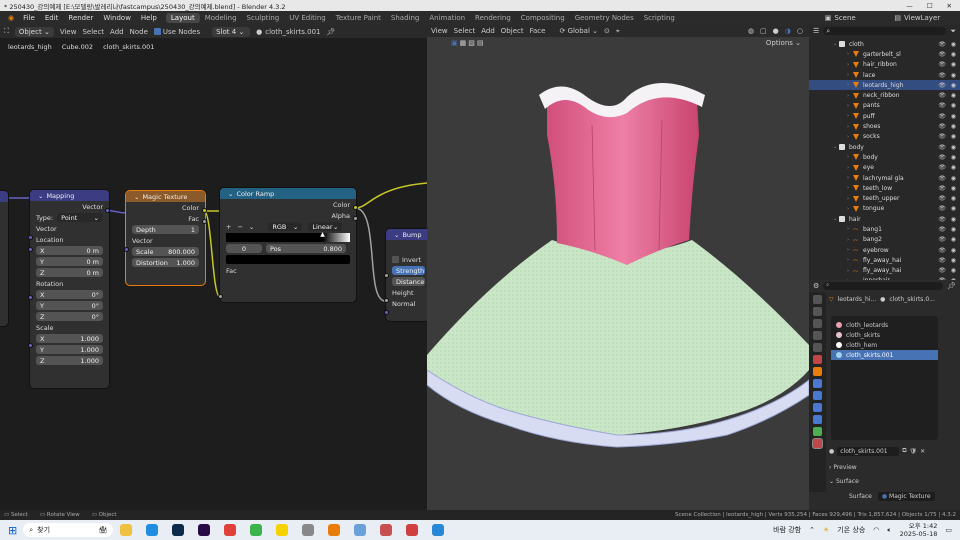 Image resolution: width=960 pixels, height=540 pixels. What do you see at coordinates (930, 6) in the screenshot?
I see `maximize-button: ☐` at bounding box center [930, 6].